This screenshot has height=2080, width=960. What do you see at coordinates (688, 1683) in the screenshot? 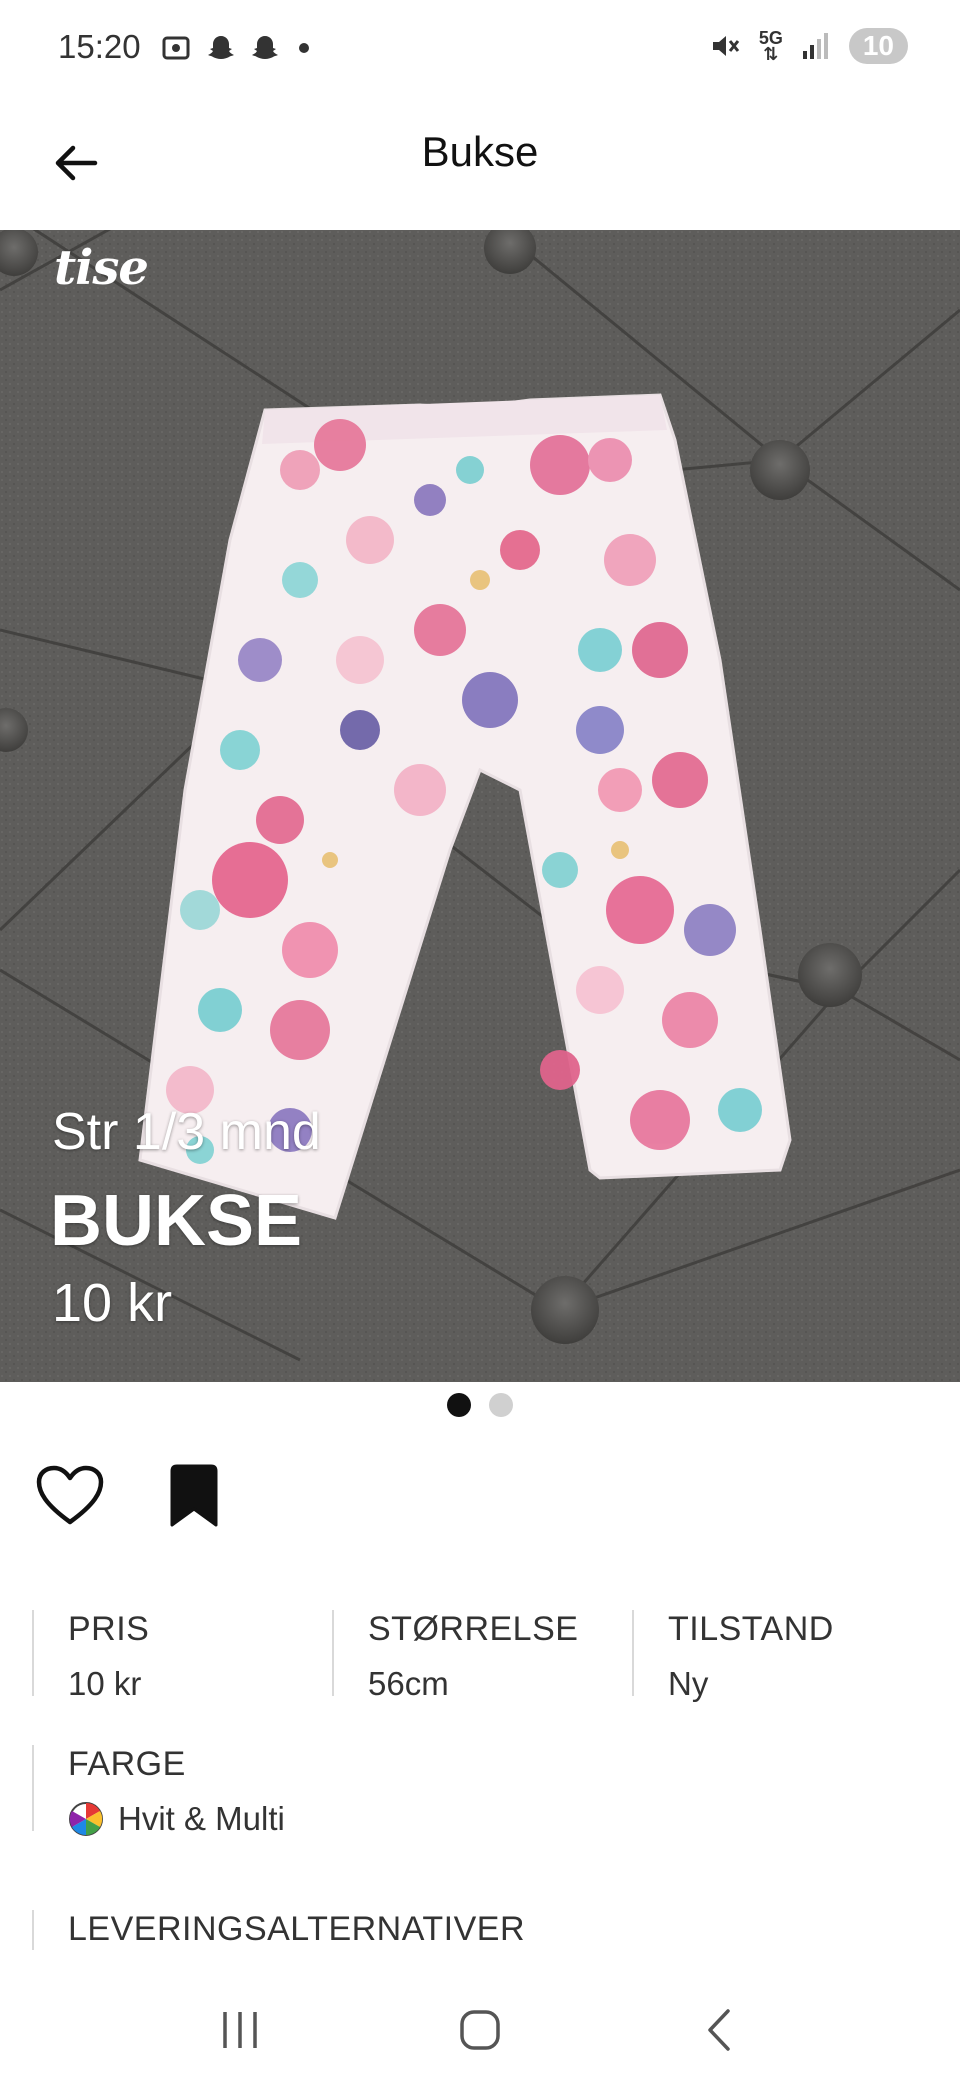
I see `attr-value: Ny` at bounding box center [688, 1683].